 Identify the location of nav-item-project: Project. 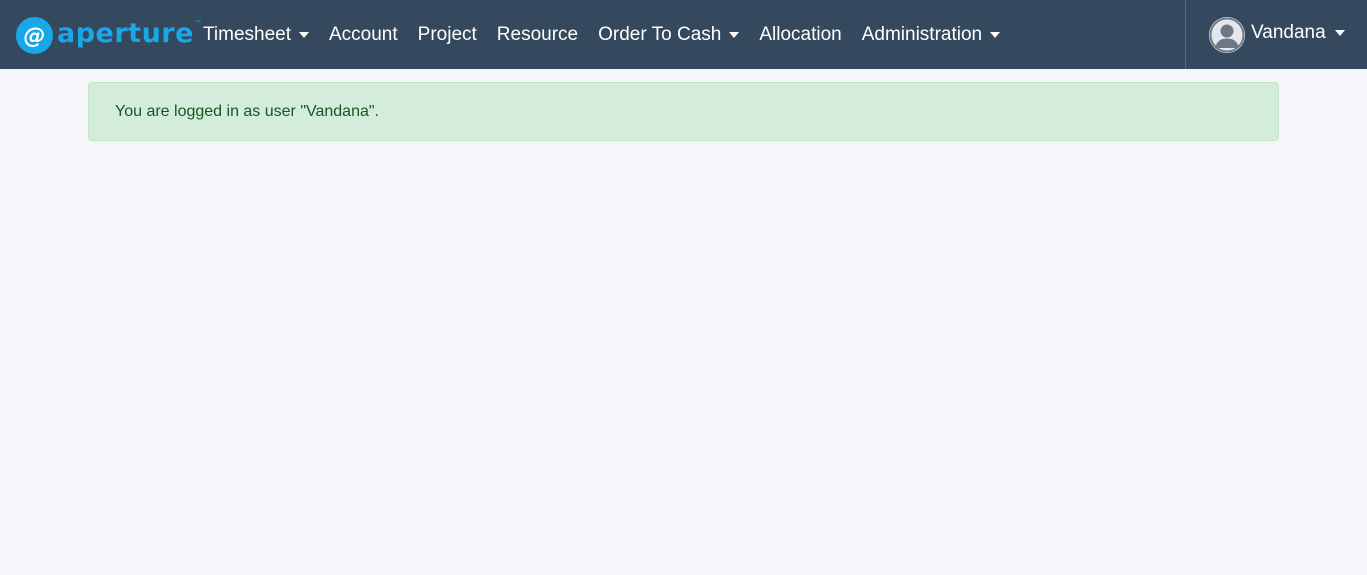
(447, 35).